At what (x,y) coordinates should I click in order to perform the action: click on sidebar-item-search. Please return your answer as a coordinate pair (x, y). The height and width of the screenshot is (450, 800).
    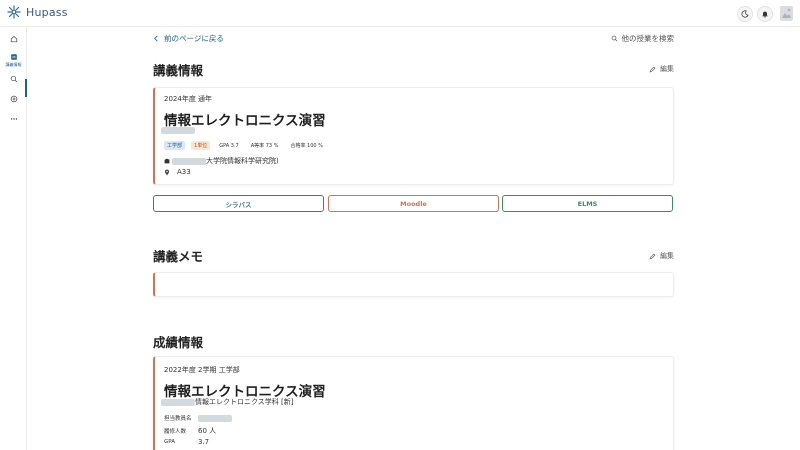
    Looking at the image, I should click on (13, 79).